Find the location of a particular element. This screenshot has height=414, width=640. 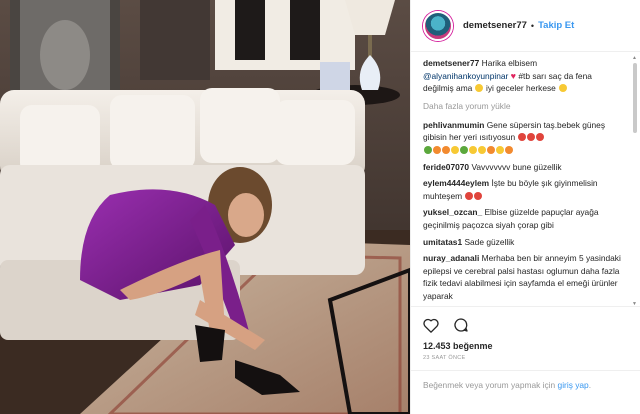

caption-mention: @alyanihankoyunpinar is located at coordinates (465, 76).